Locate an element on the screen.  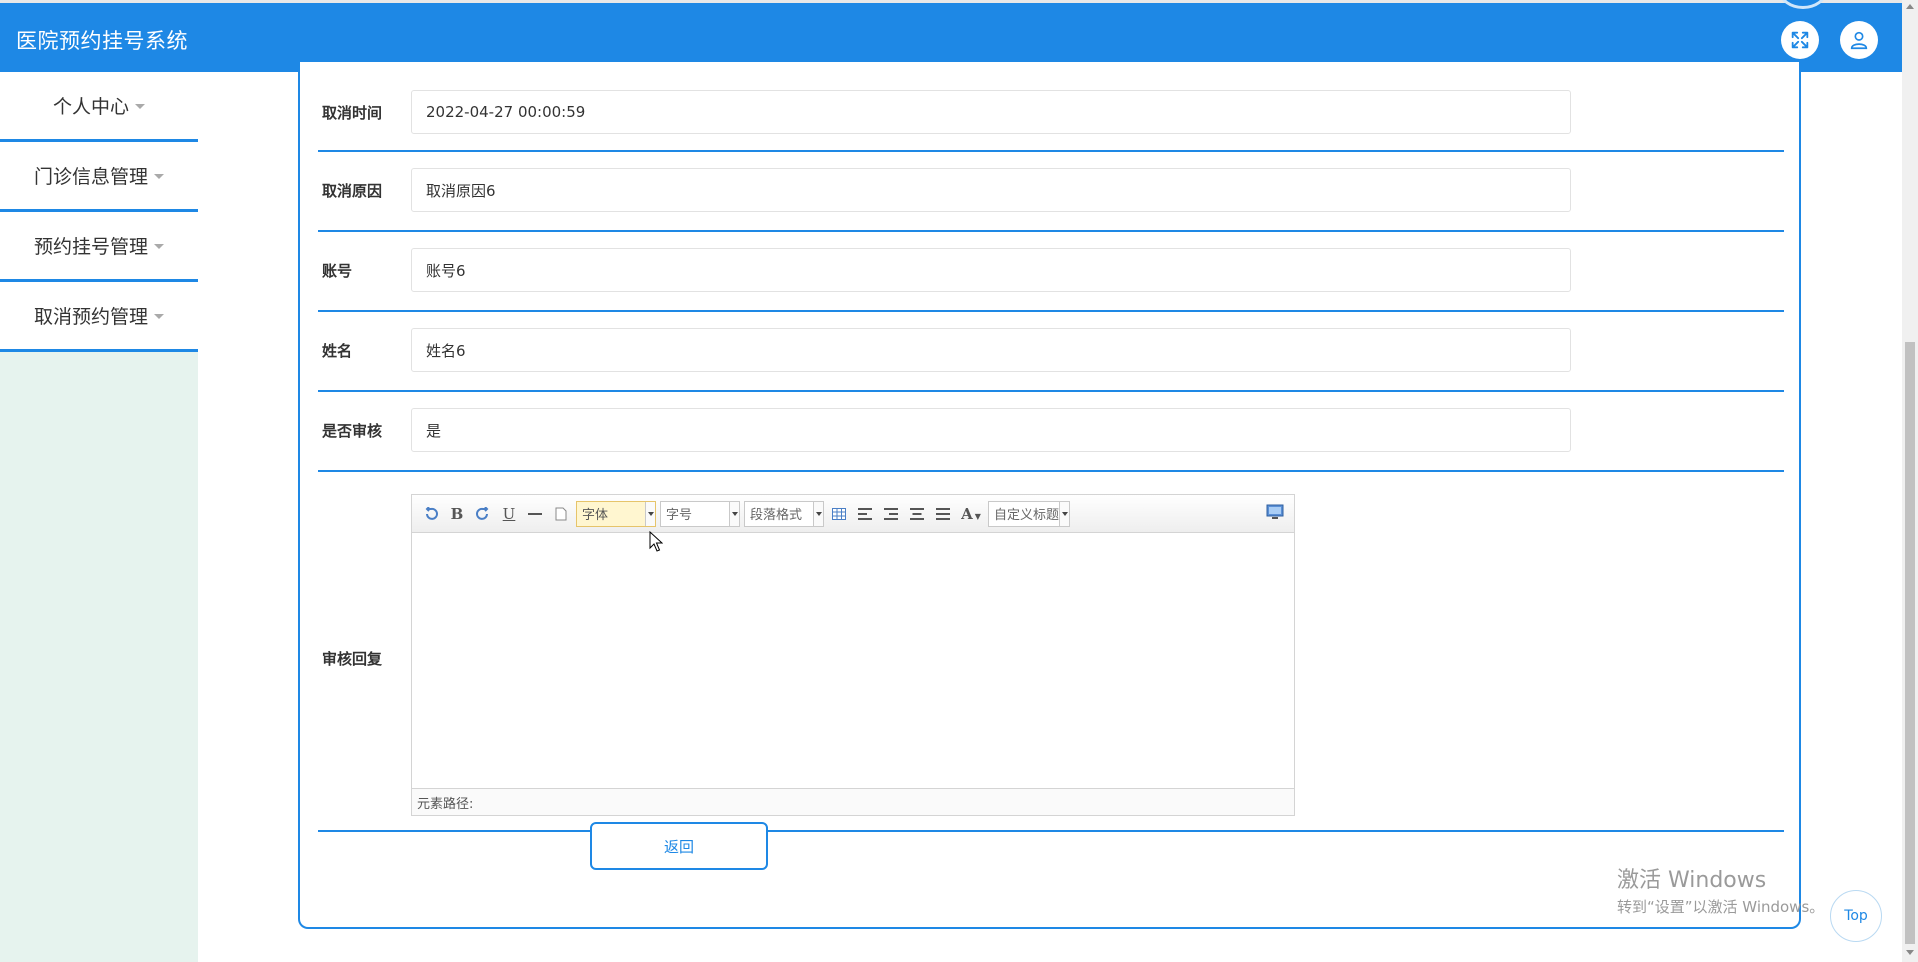
align-center-icon is located at coordinates (917, 513).